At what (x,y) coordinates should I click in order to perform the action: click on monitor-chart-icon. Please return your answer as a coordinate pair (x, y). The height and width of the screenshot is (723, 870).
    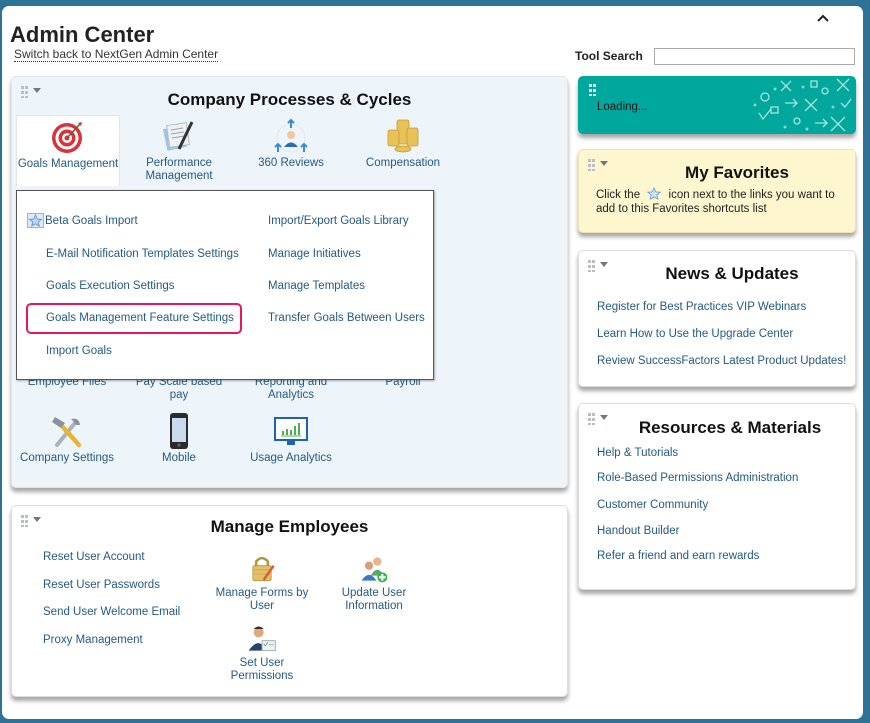
    Looking at the image, I should click on (291, 431).